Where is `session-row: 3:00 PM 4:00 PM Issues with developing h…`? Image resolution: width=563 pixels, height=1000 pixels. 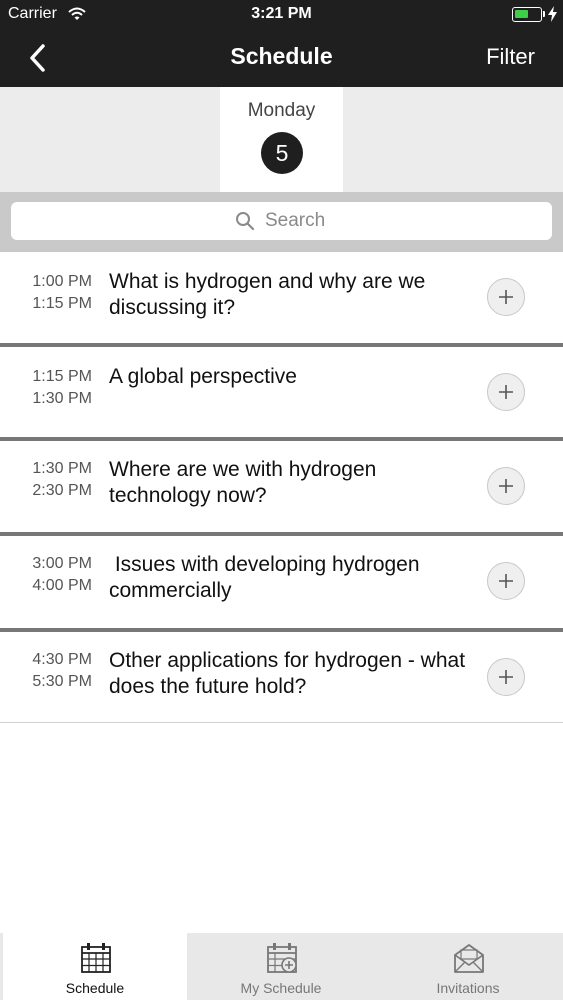
session-row: 3:00 PM 4:00 PM Issues with developing h… is located at coordinates (281, 582).